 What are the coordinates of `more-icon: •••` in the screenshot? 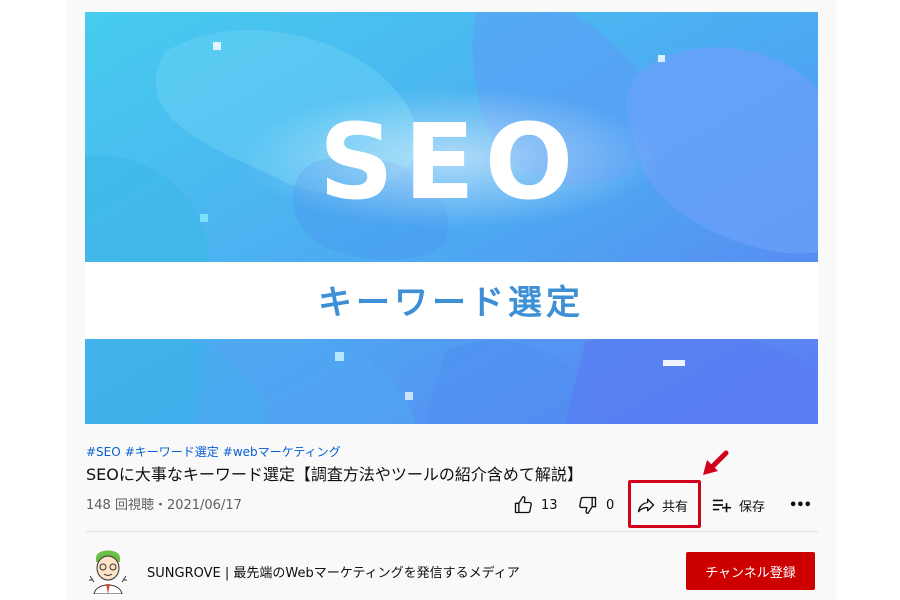 It's located at (800, 505).